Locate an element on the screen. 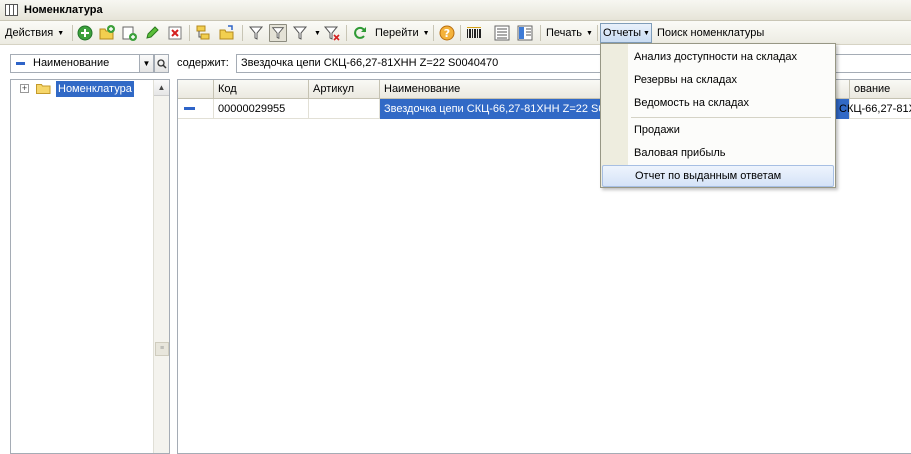 This screenshot has width=911, height=454. edit-icon is located at coordinates (152, 33).